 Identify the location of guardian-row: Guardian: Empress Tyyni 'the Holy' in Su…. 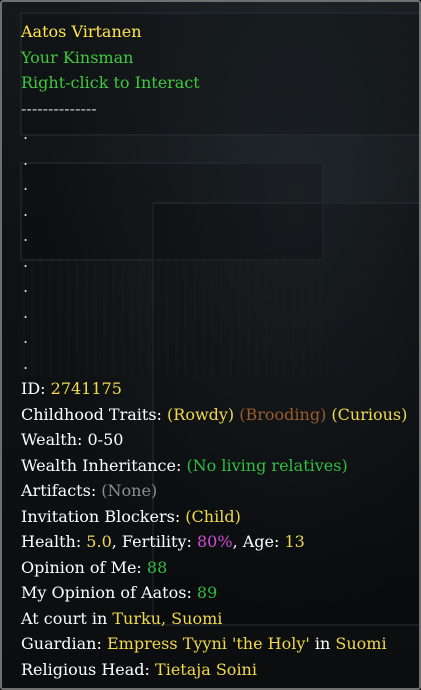
(216, 644).